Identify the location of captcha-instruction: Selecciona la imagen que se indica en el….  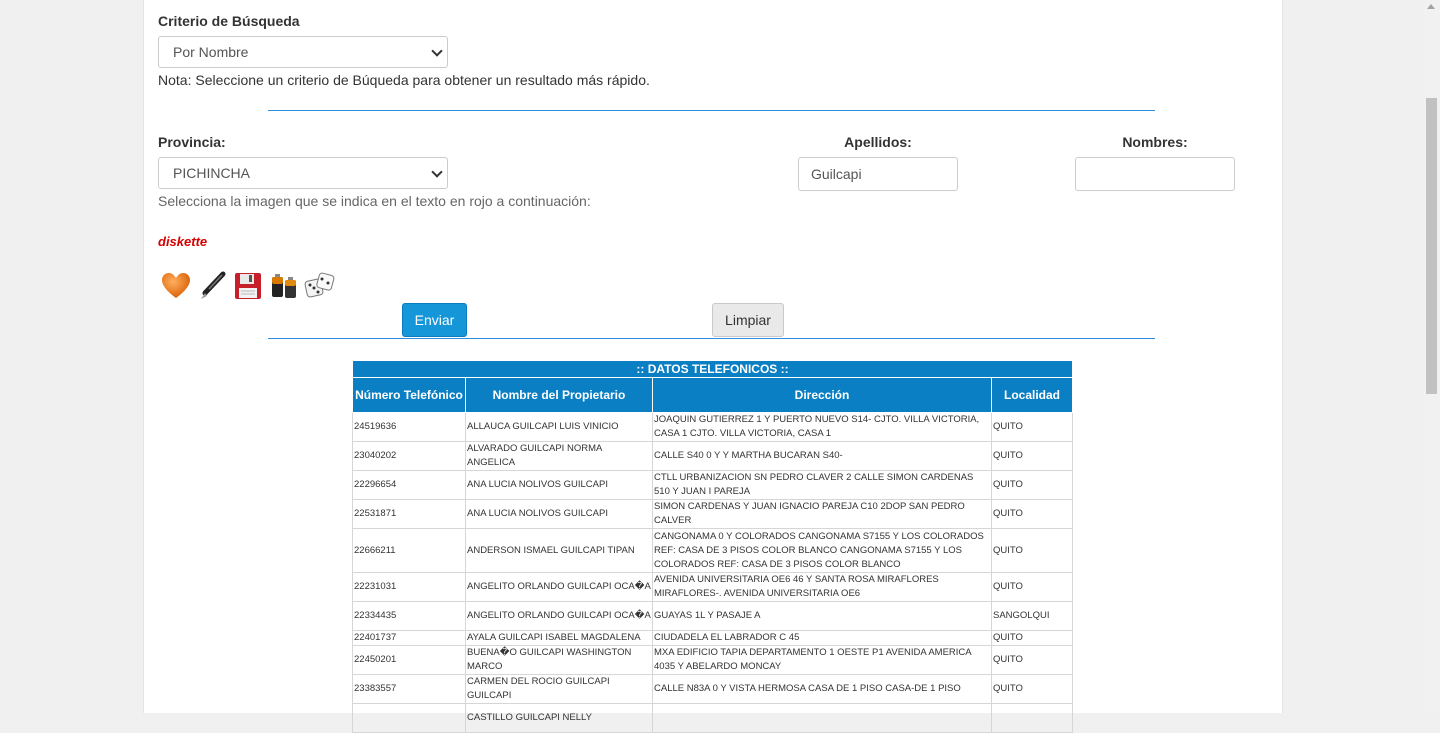
(374, 201).